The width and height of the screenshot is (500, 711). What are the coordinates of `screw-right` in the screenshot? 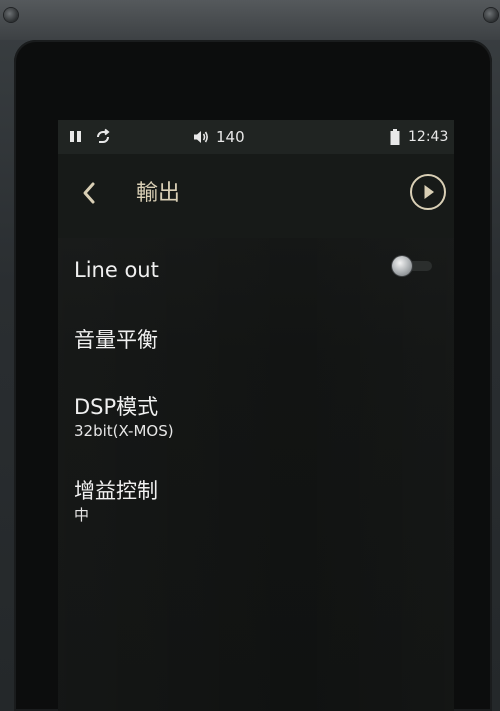 It's located at (491, 15).